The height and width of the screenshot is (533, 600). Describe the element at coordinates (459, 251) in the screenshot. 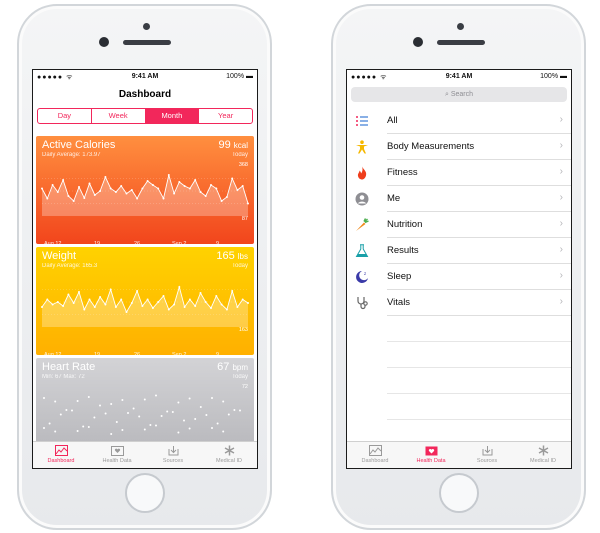

I see `list-item-results: Results ›` at that location.